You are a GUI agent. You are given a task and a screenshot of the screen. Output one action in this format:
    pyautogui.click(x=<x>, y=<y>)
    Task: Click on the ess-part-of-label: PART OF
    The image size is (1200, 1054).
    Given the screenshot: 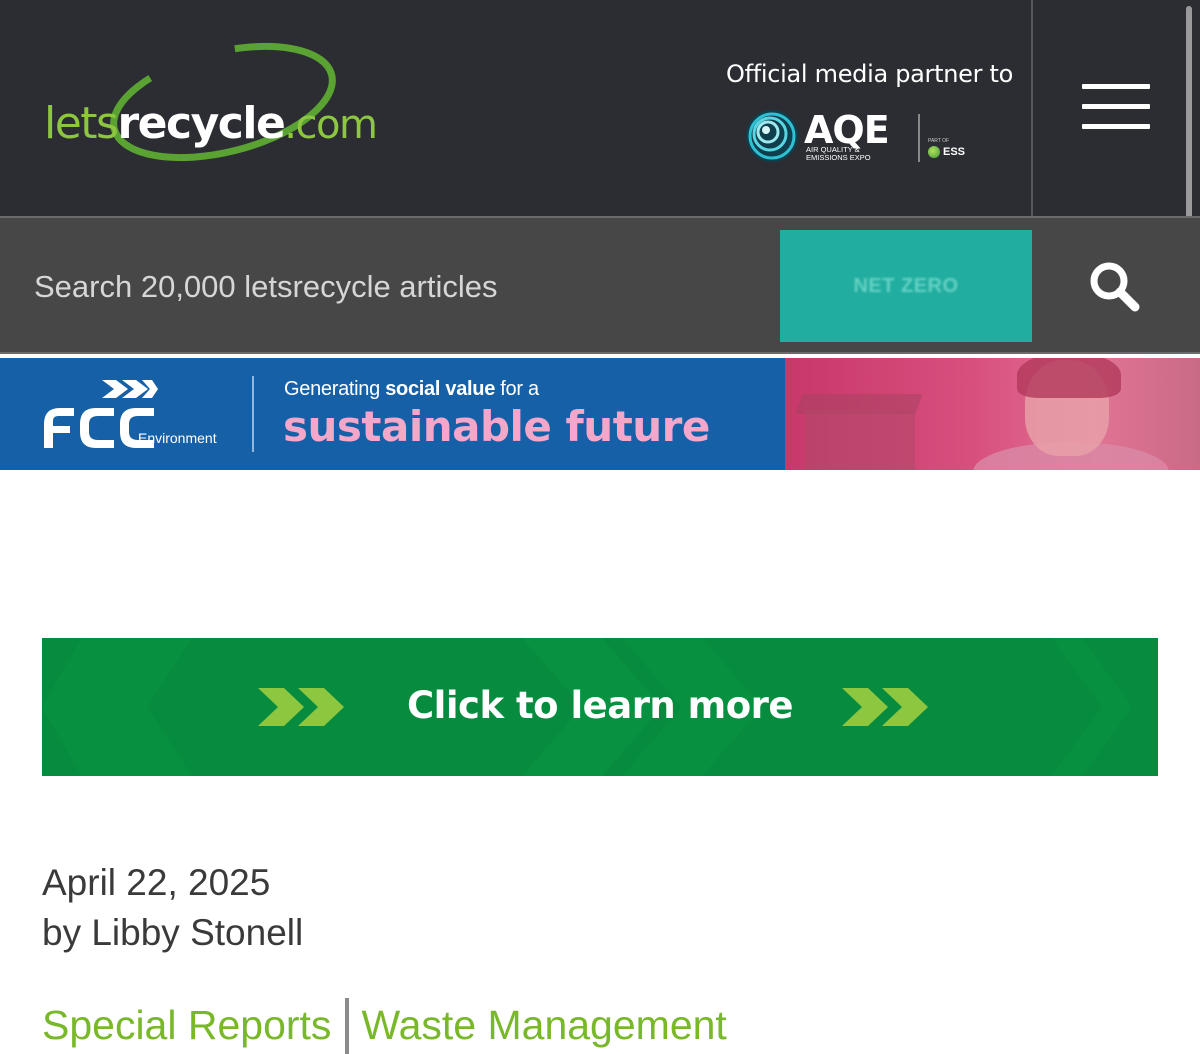 What is the action you would take?
    pyautogui.click(x=939, y=141)
    